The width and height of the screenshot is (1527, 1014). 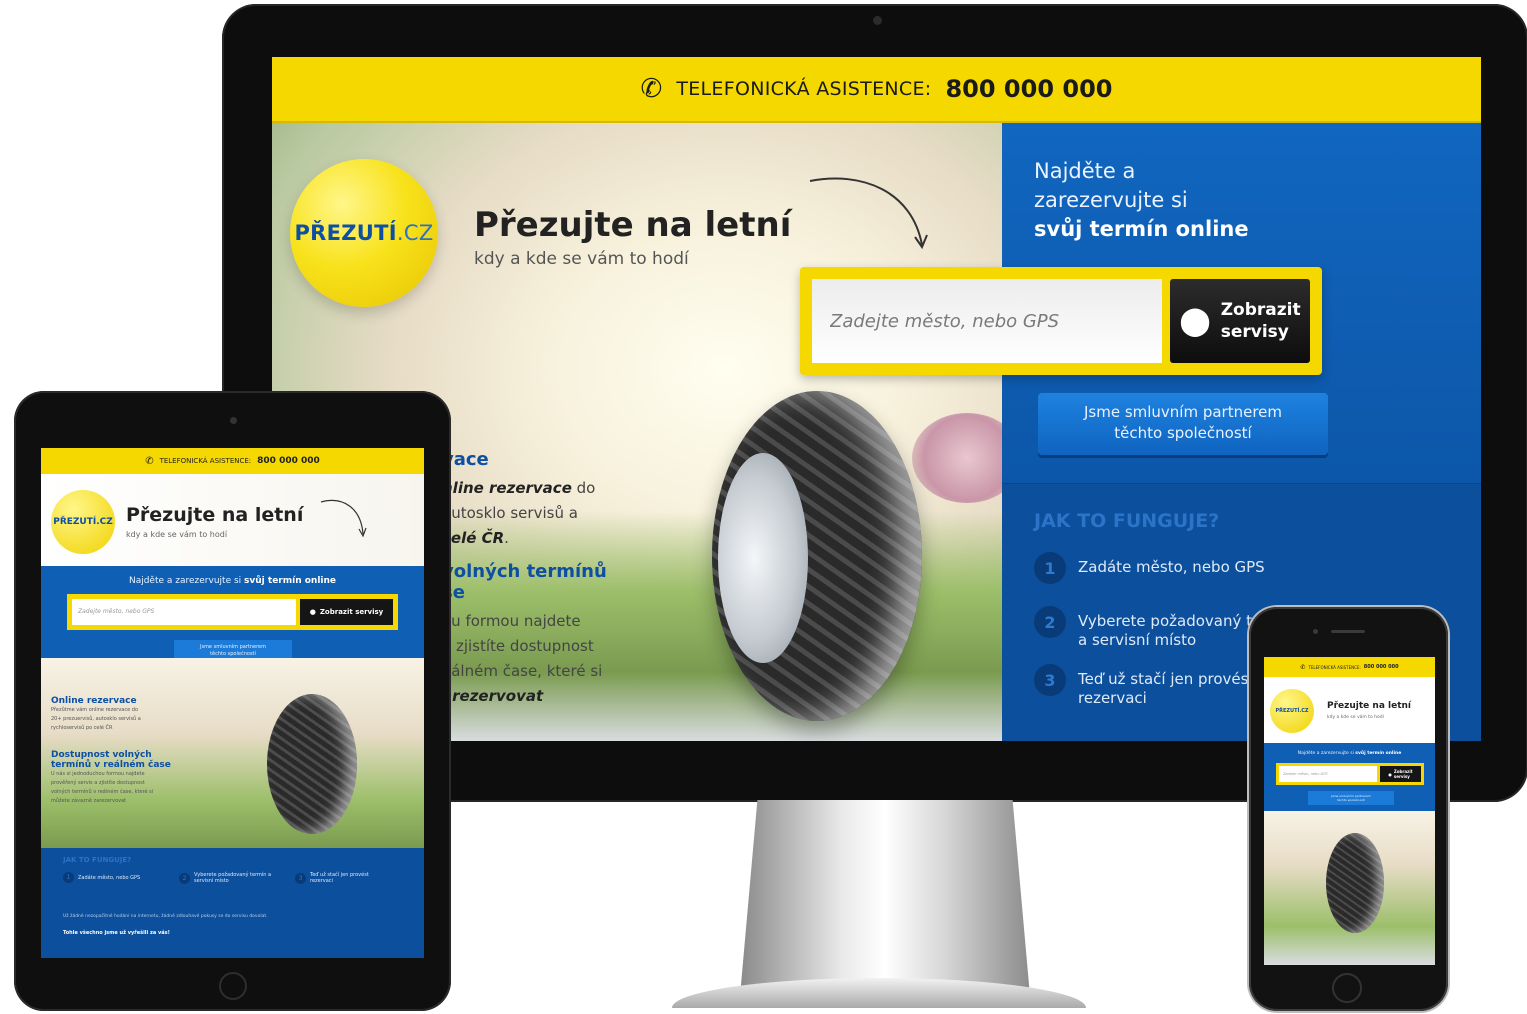 I want to click on phone-hero-photo, so click(x=1349, y=888).